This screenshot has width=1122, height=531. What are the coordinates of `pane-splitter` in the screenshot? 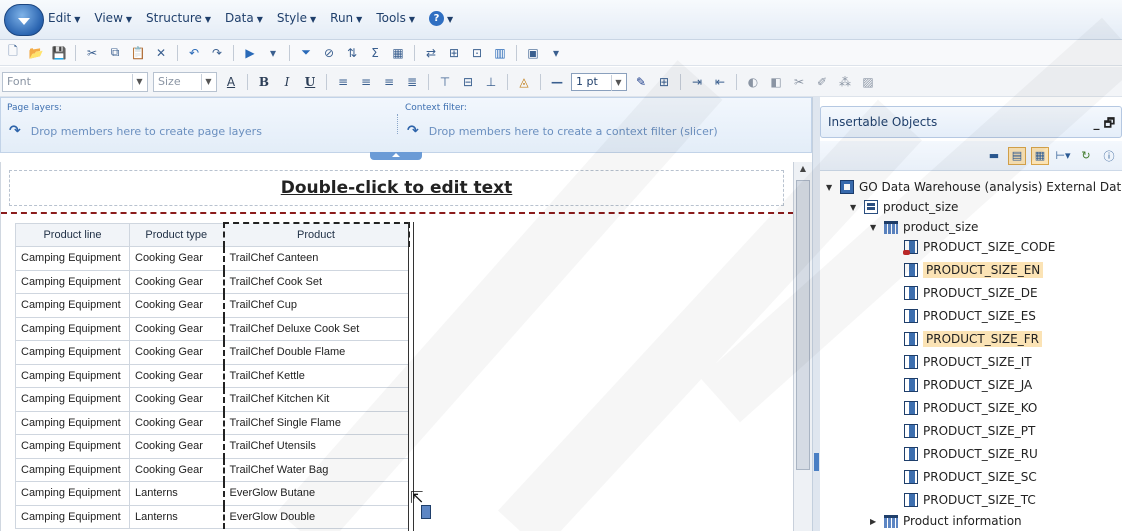 It's located at (816, 314).